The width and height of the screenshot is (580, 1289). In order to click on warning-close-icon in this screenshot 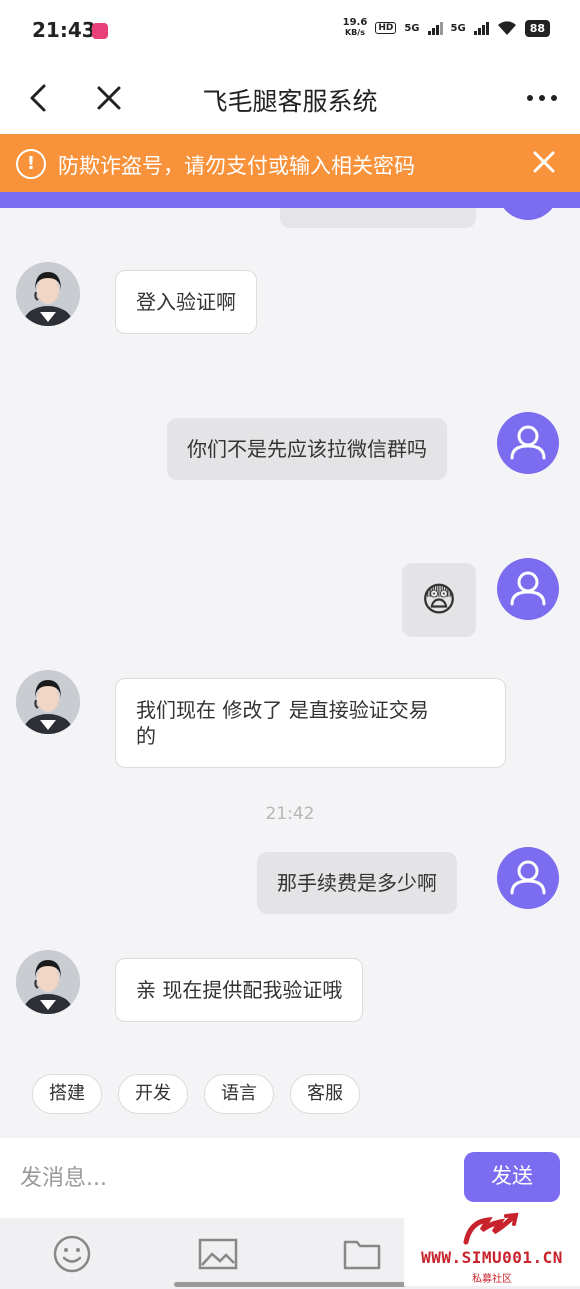, I will do `click(544, 162)`.